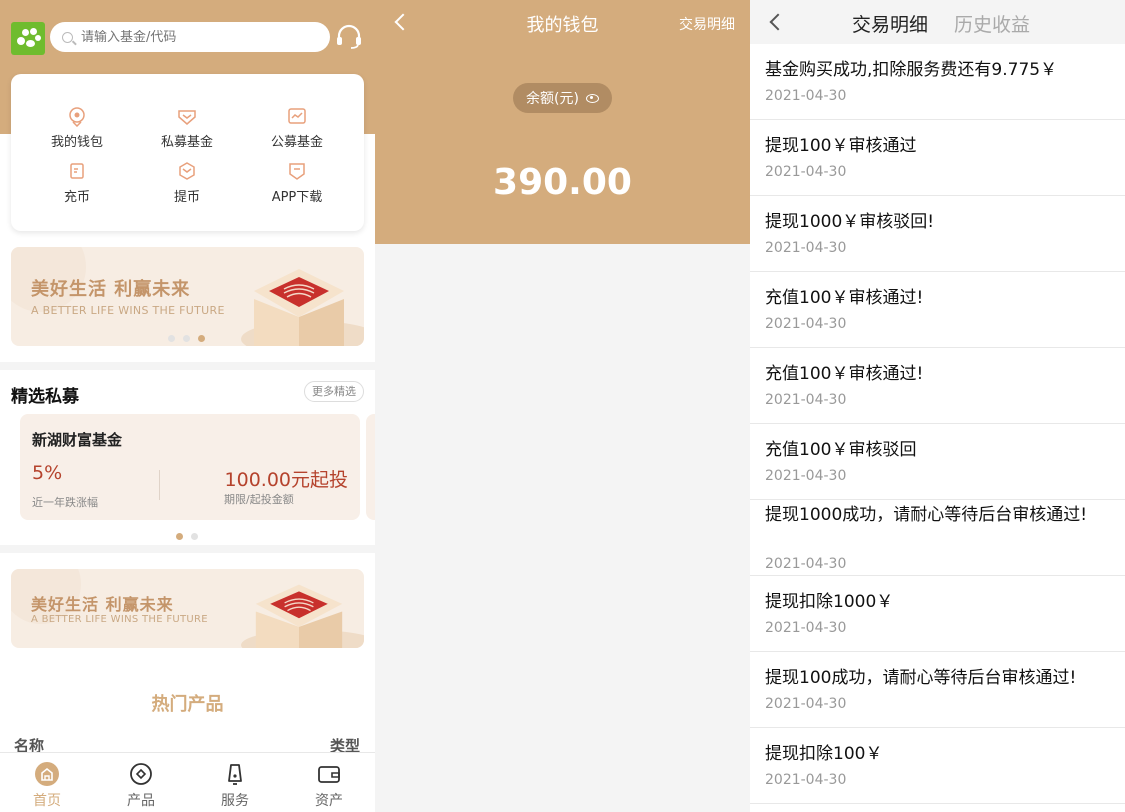 The image size is (1125, 812). Describe the element at coordinates (187, 704) in the screenshot. I see `hot-products-title: 热门产品` at that location.